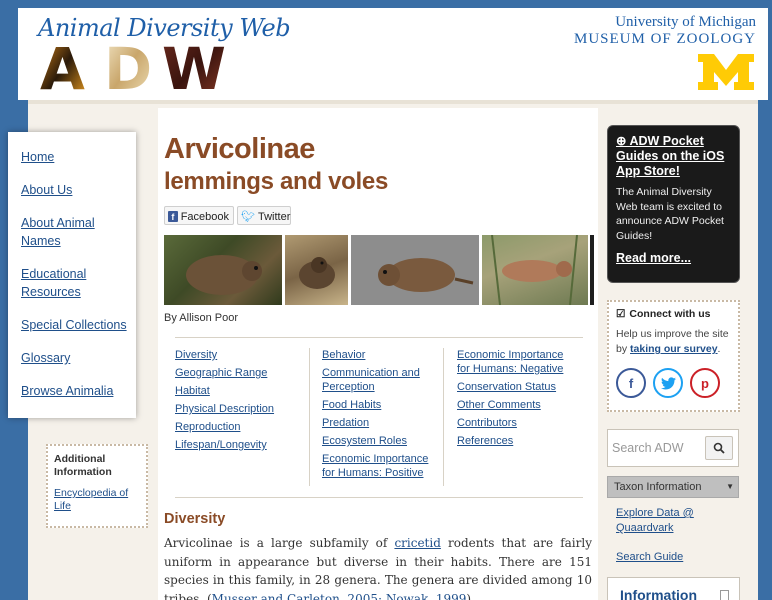  I want to click on michigan-m-logo, so click(726, 72).